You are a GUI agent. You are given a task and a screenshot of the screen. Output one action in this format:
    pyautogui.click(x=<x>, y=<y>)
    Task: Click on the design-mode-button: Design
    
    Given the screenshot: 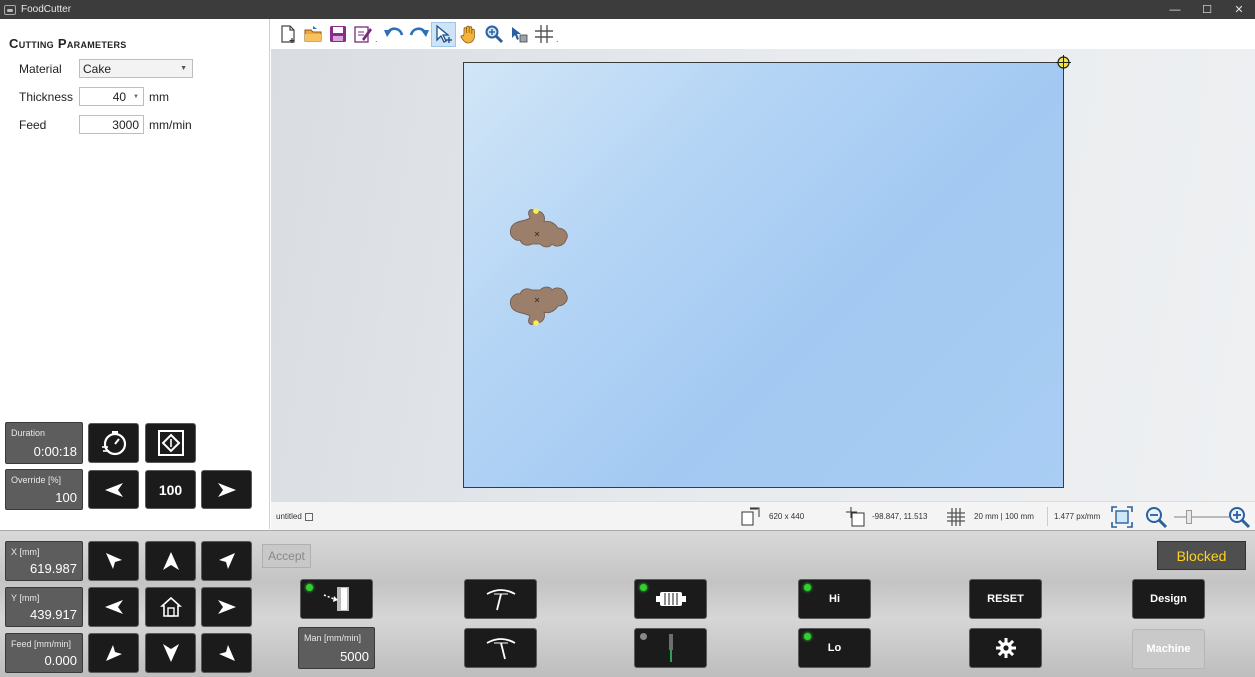 What is the action you would take?
    pyautogui.click(x=1168, y=599)
    